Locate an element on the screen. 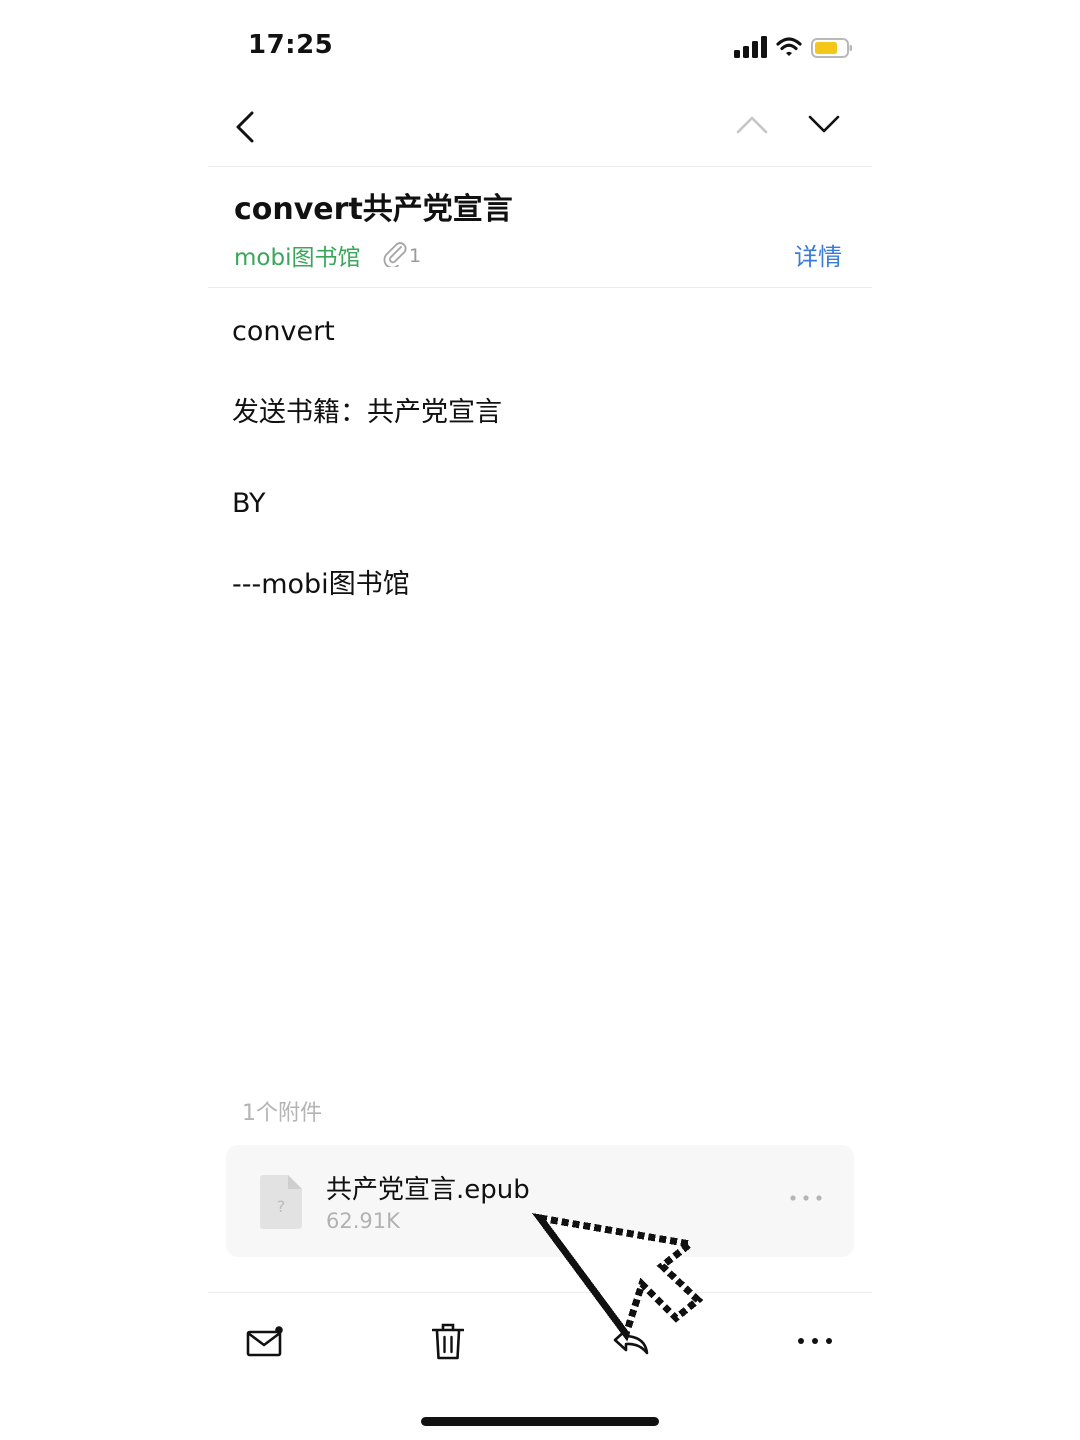 This screenshot has height=1440, width=1080. body-divider is located at coordinates (540, 287).